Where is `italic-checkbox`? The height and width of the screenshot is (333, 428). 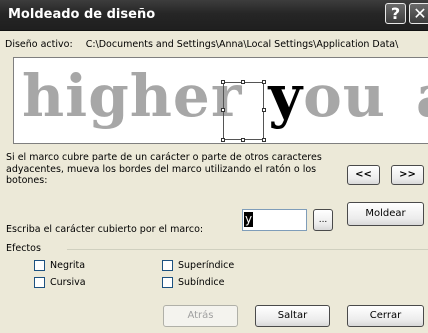
italic-checkbox is located at coordinates (39, 282).